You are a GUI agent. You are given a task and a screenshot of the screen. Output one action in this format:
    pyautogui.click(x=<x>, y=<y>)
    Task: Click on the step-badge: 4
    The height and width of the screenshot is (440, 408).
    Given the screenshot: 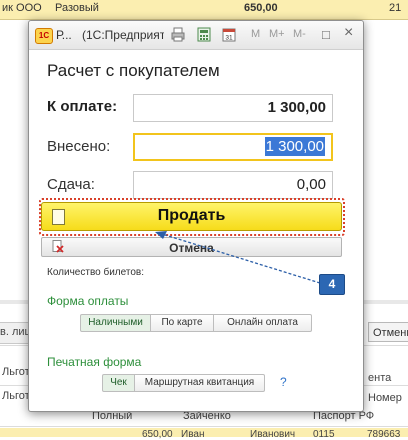 What is the action you would take?
    pyautogui.click(x=332, y=284)
    